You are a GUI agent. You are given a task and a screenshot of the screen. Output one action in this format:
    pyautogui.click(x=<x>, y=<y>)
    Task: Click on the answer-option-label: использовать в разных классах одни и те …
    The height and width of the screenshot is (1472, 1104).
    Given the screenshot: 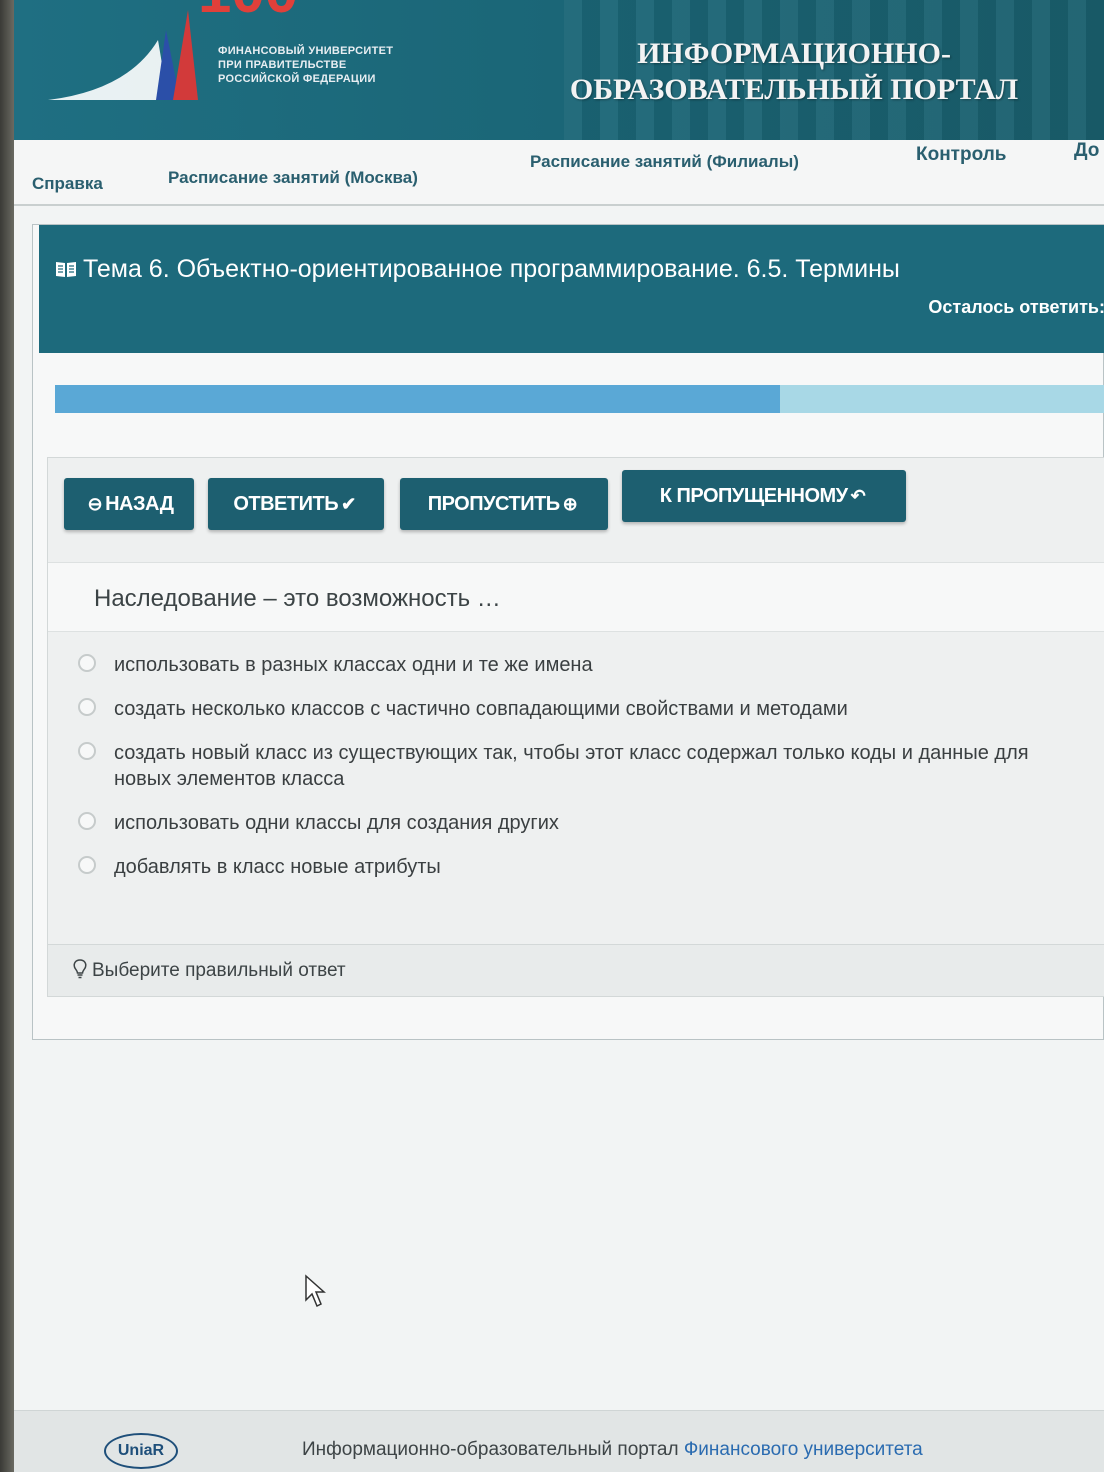 What is the action you would take?
    pyautogui.click(x=353, y=665)
    